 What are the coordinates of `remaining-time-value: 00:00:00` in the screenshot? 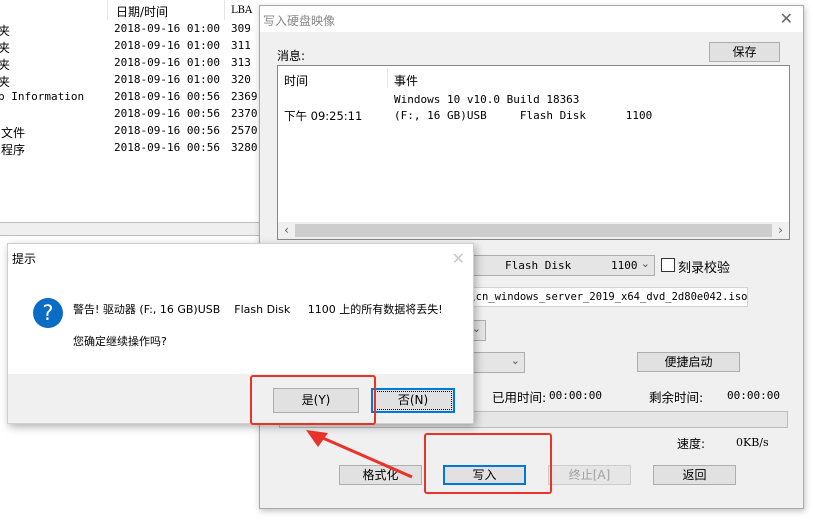 It's located at (753, 395).